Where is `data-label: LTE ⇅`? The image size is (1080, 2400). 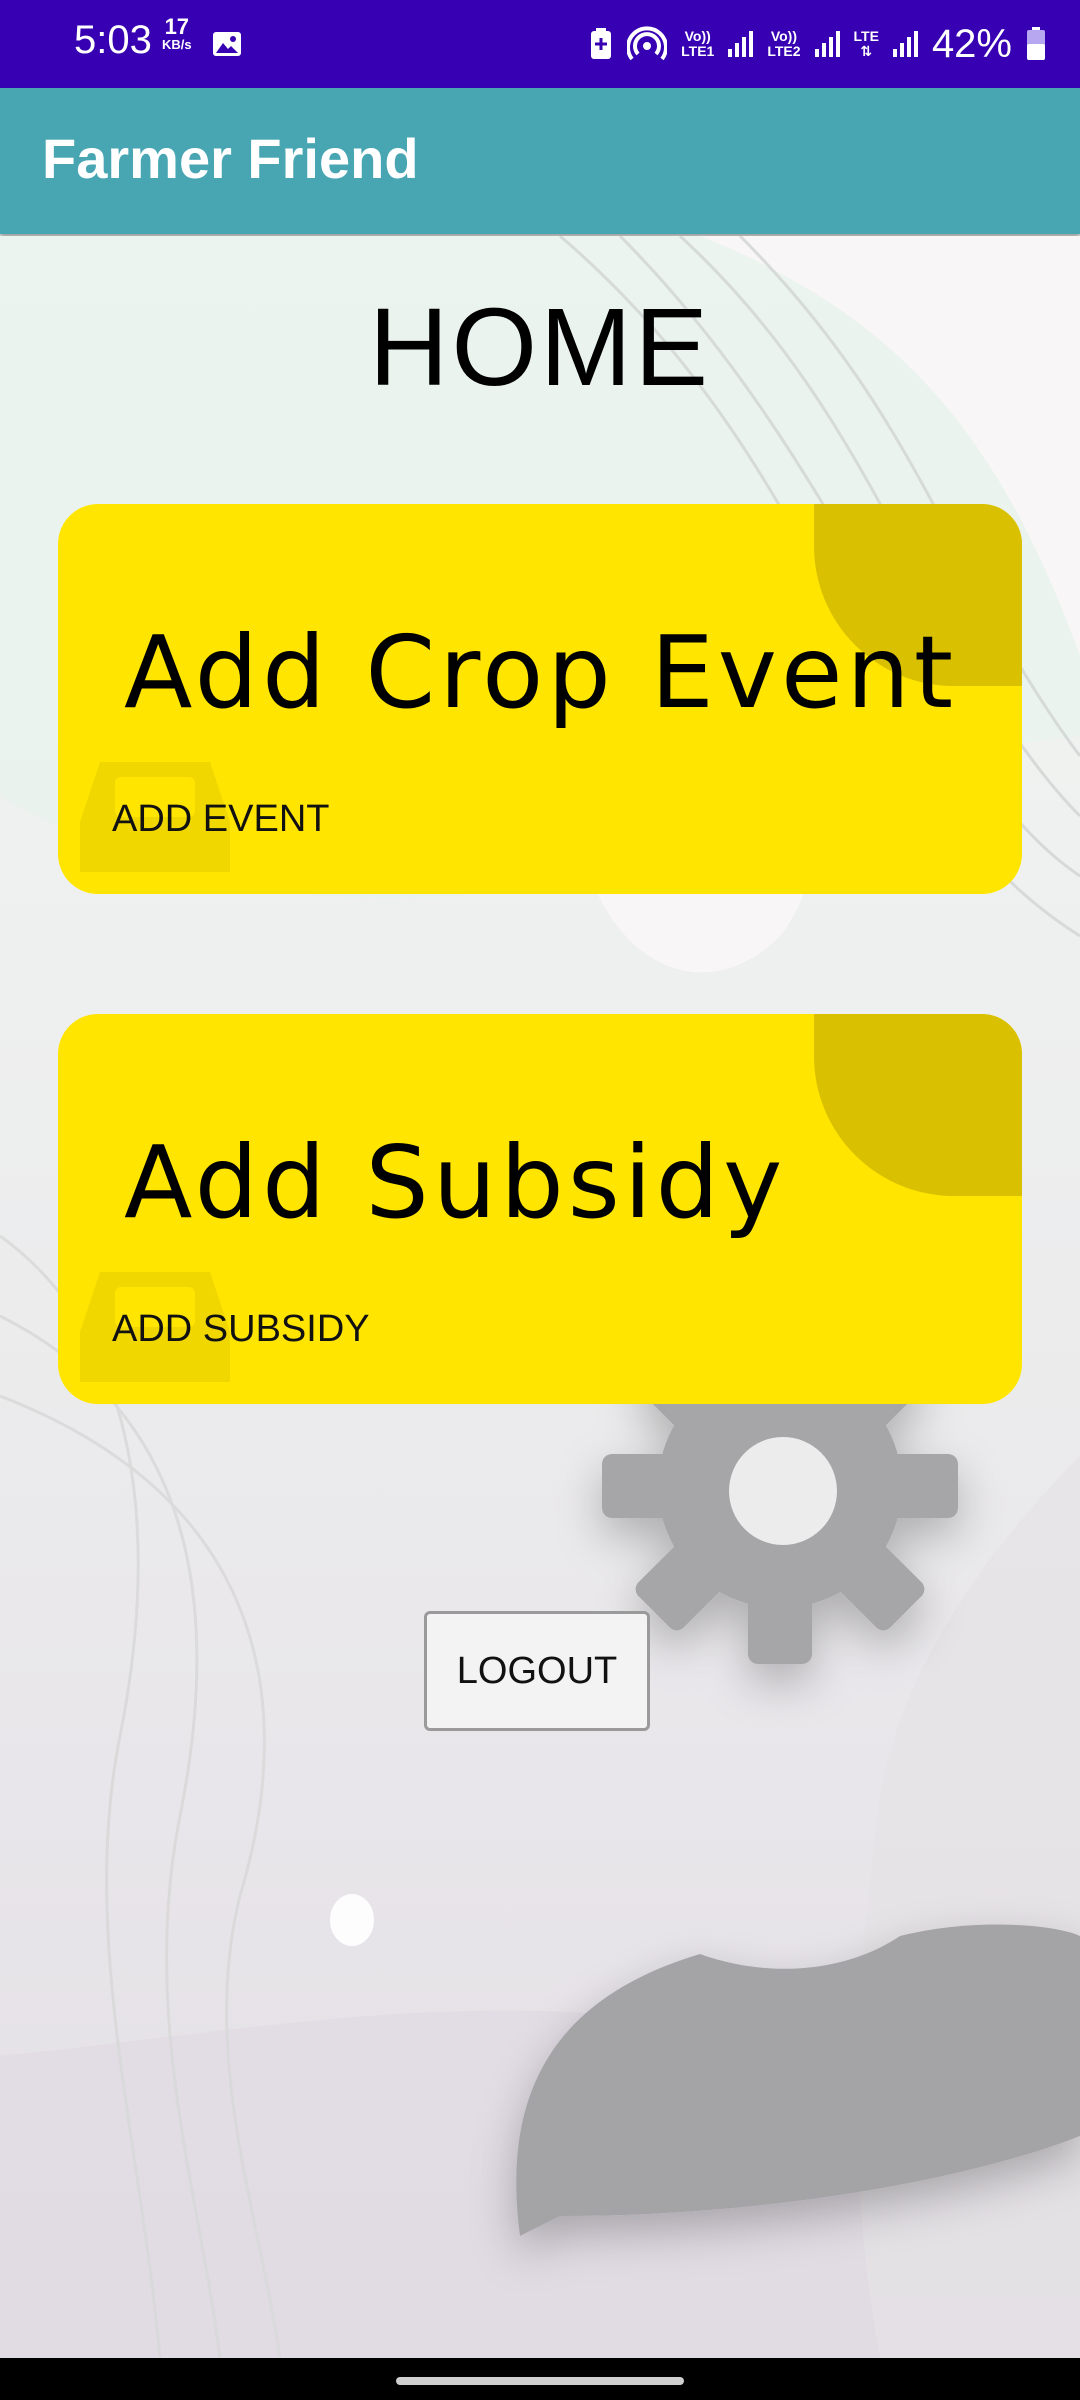
data-label: LTE ⇅ is located at coordinates (866, 44).